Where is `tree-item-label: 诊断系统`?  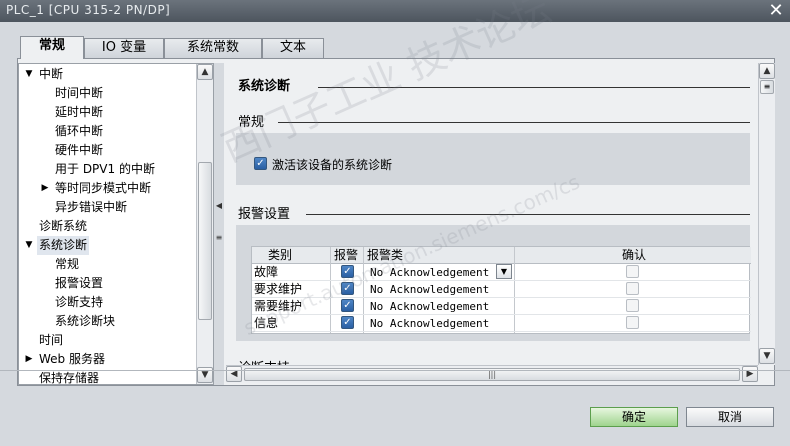
tree-item-label: 诊断系统 is located at coordinates (63, 226).